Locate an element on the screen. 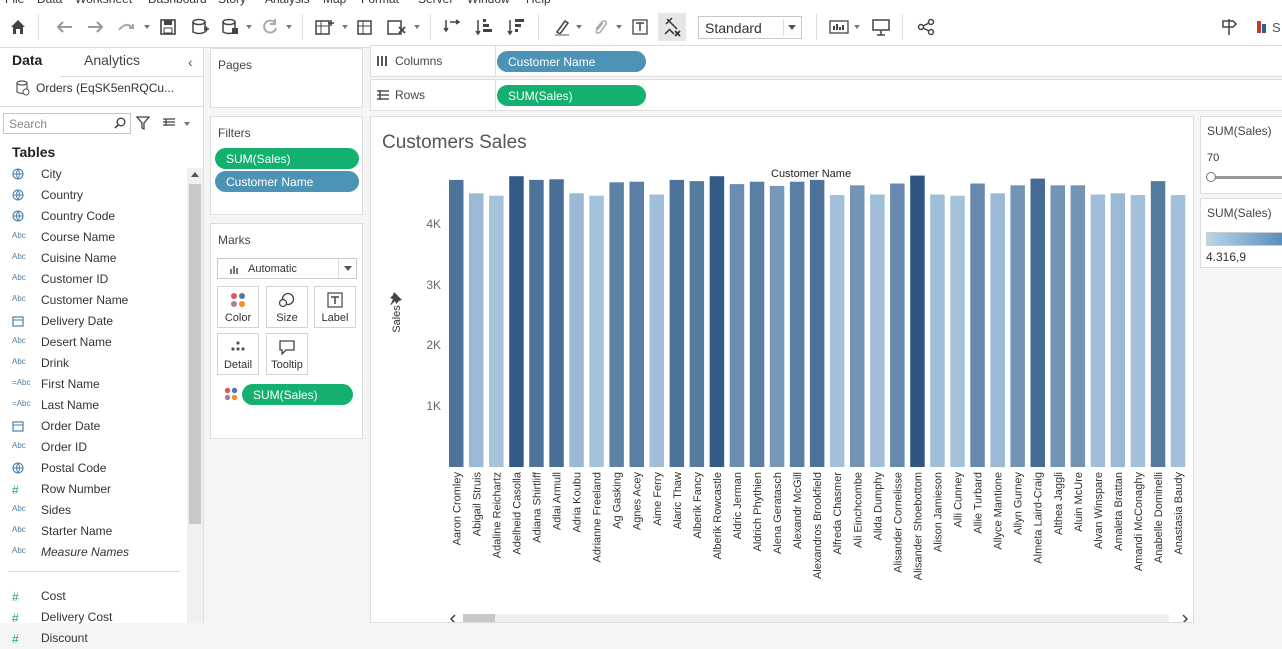 The image size is (1282, 649). marks-pill-sum-sales: SUM(Sales) is located at coordinates (297, 394).